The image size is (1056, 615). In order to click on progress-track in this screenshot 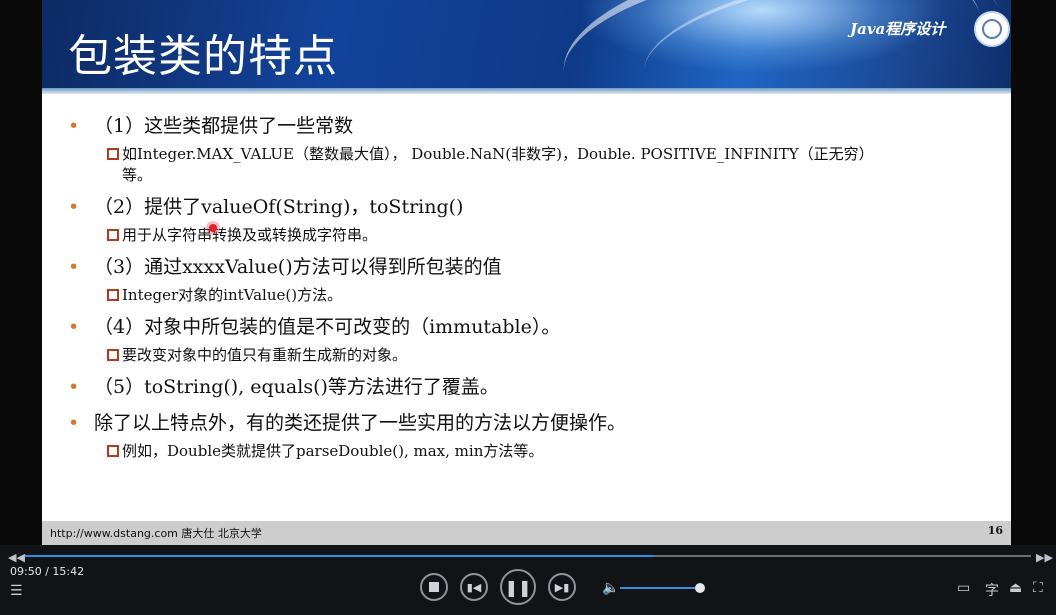, I will do `click(528, 556)`.